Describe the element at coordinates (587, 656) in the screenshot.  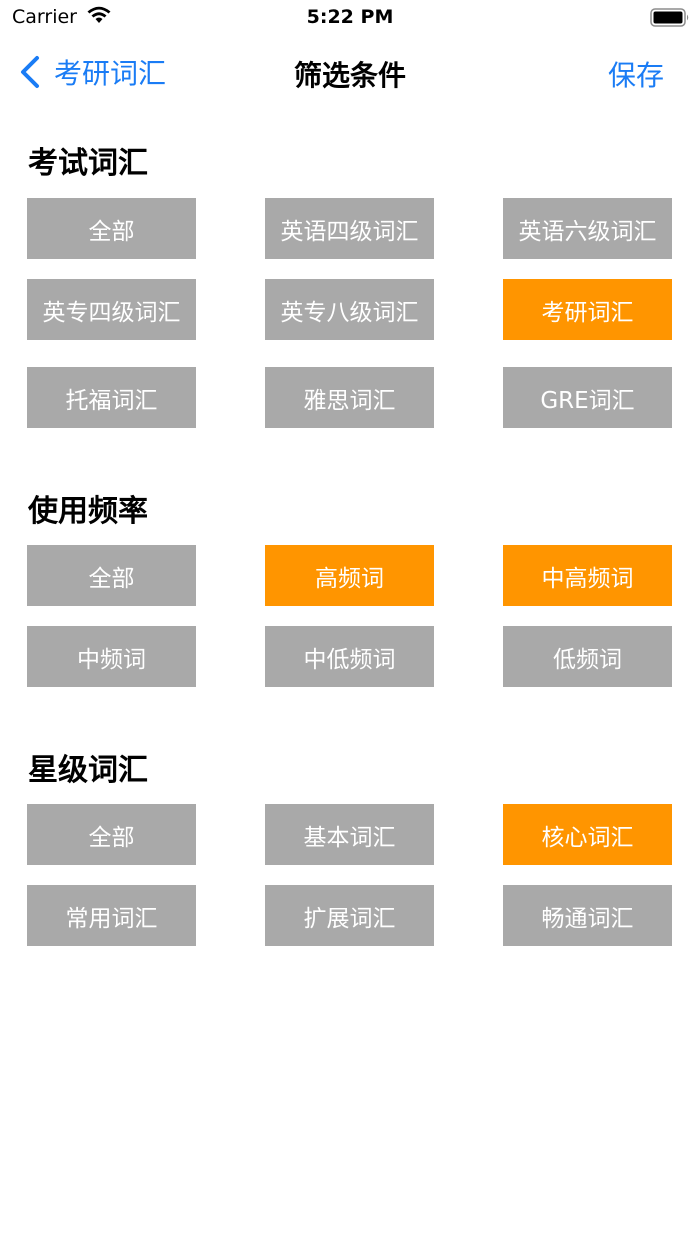
I see `filter-chip-low-frequency: 低频词` at that location.